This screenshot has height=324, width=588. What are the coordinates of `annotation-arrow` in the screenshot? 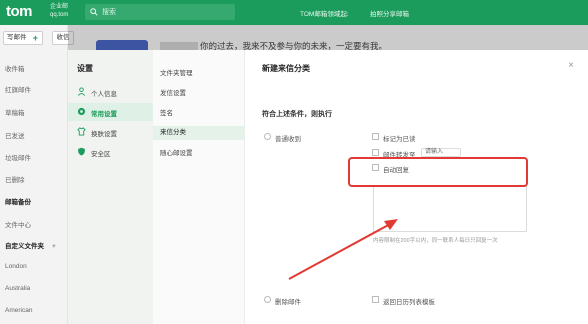 It's located at (343, 249).